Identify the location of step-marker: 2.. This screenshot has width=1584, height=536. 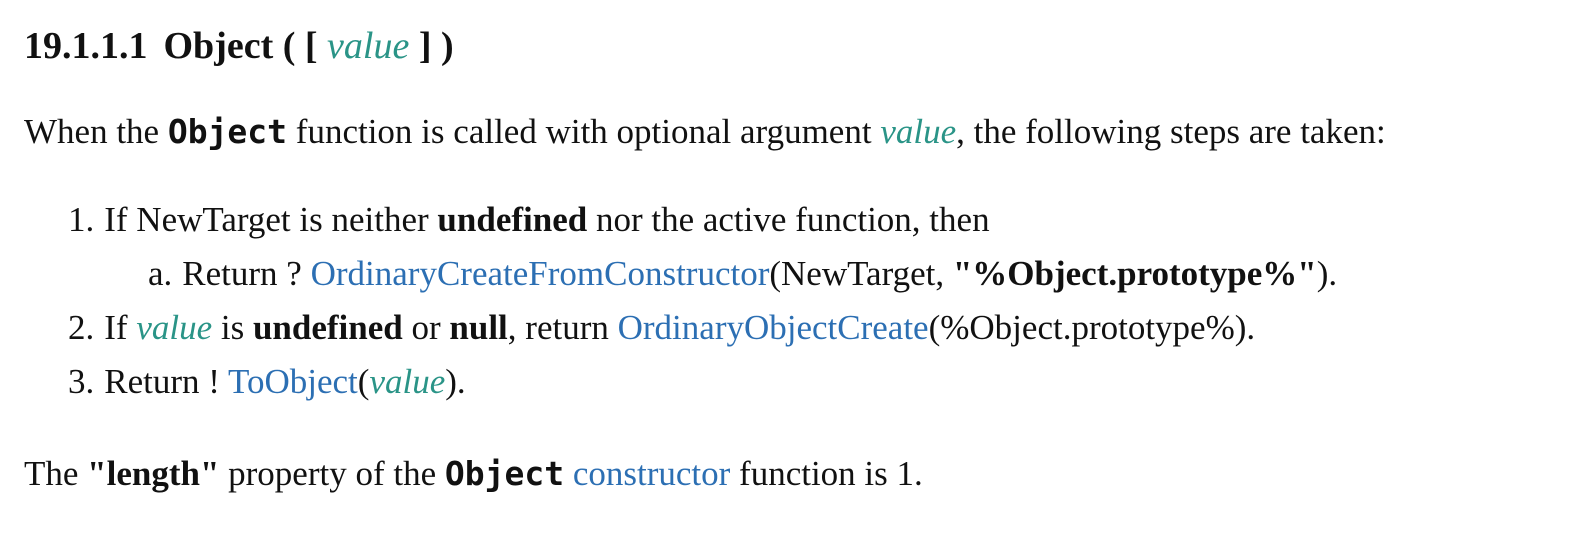
(81, 327).